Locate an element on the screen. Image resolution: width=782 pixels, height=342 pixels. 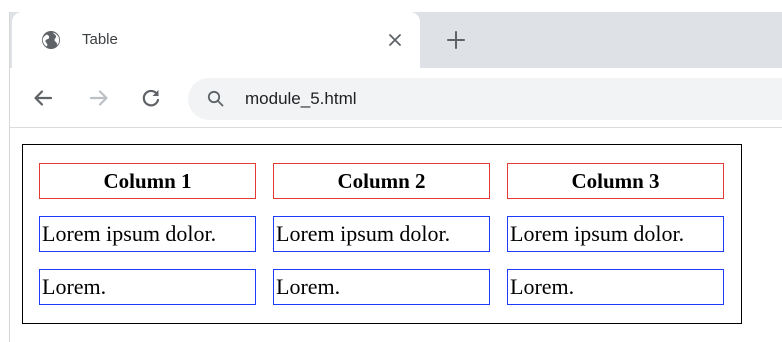
address-text: module_5.html is located at coordinates (301, 98).